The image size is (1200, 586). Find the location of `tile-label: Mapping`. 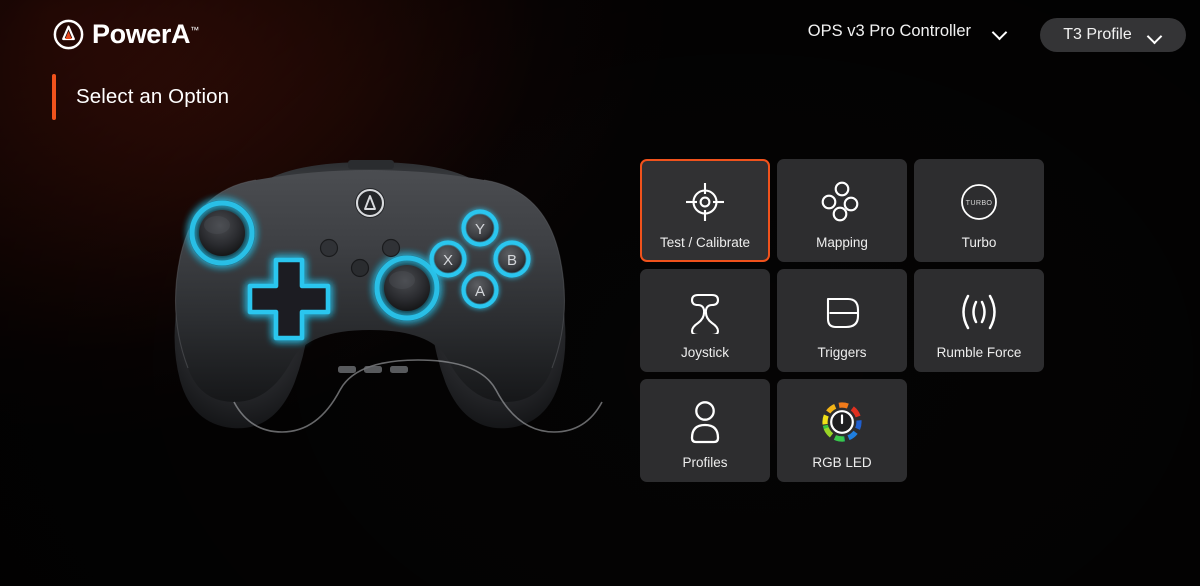

tile-label: Mapping is located at coordinates (842, 242).